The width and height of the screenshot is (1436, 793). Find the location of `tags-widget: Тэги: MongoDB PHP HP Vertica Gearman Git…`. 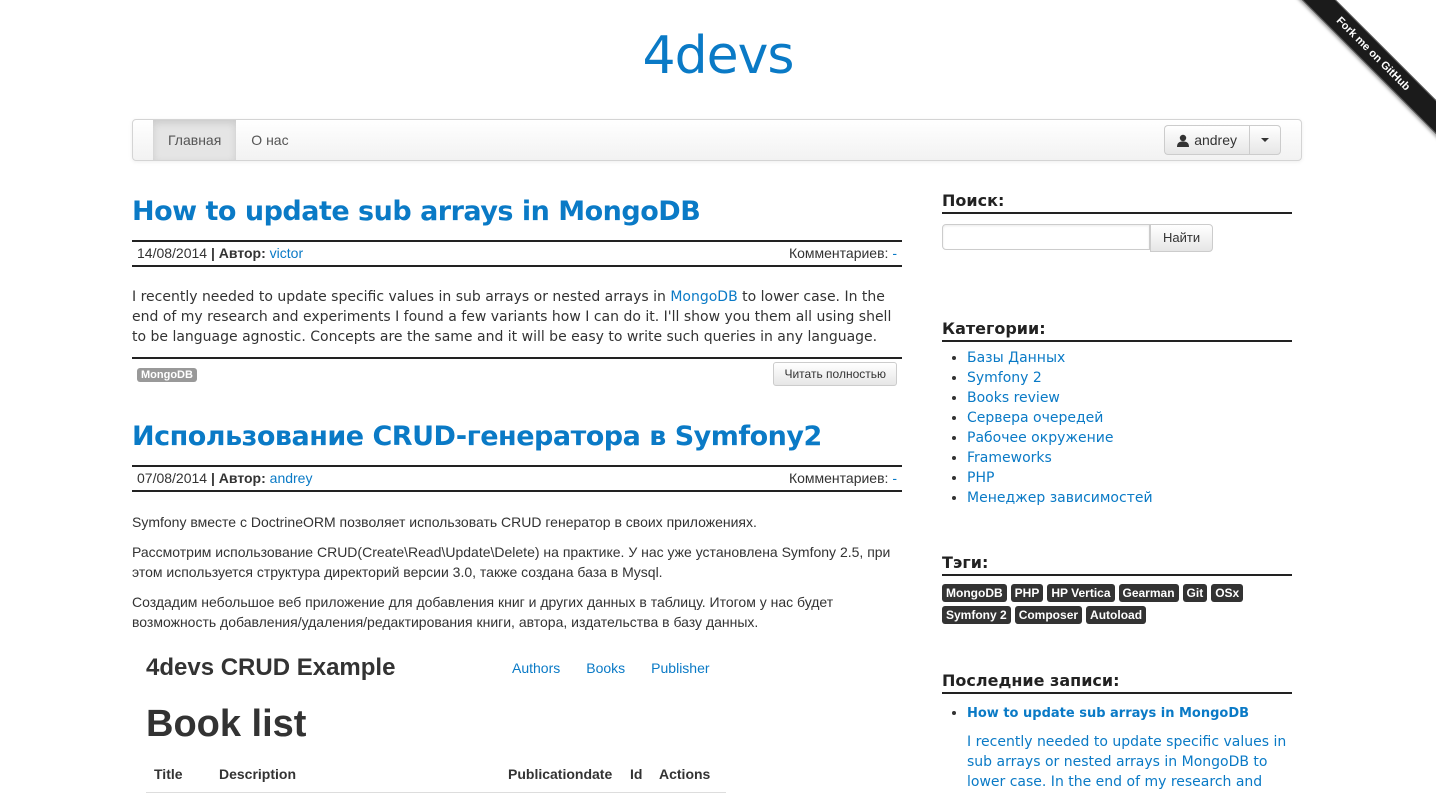

tags-widget: Тэги: MongoDB PHP HP Vertica Gearman Git… is located at coordinates (1117, 588).